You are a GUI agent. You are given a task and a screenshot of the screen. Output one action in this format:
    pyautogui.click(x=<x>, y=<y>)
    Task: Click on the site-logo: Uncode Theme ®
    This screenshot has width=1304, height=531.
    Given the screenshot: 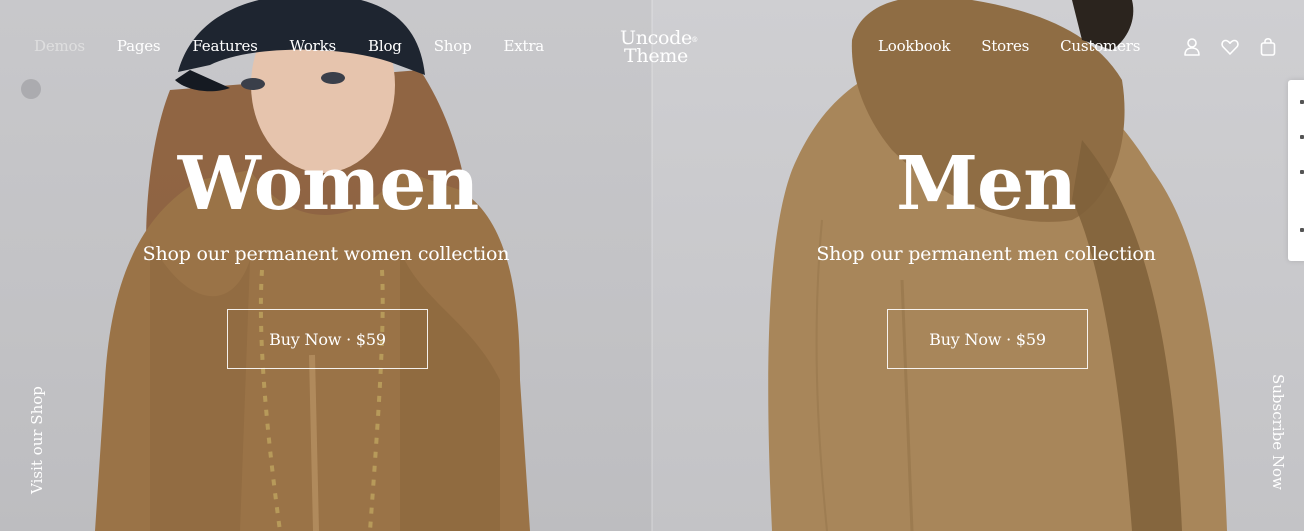 What is the action you would take?
    pyautogui.click(x=656, y=48)
    